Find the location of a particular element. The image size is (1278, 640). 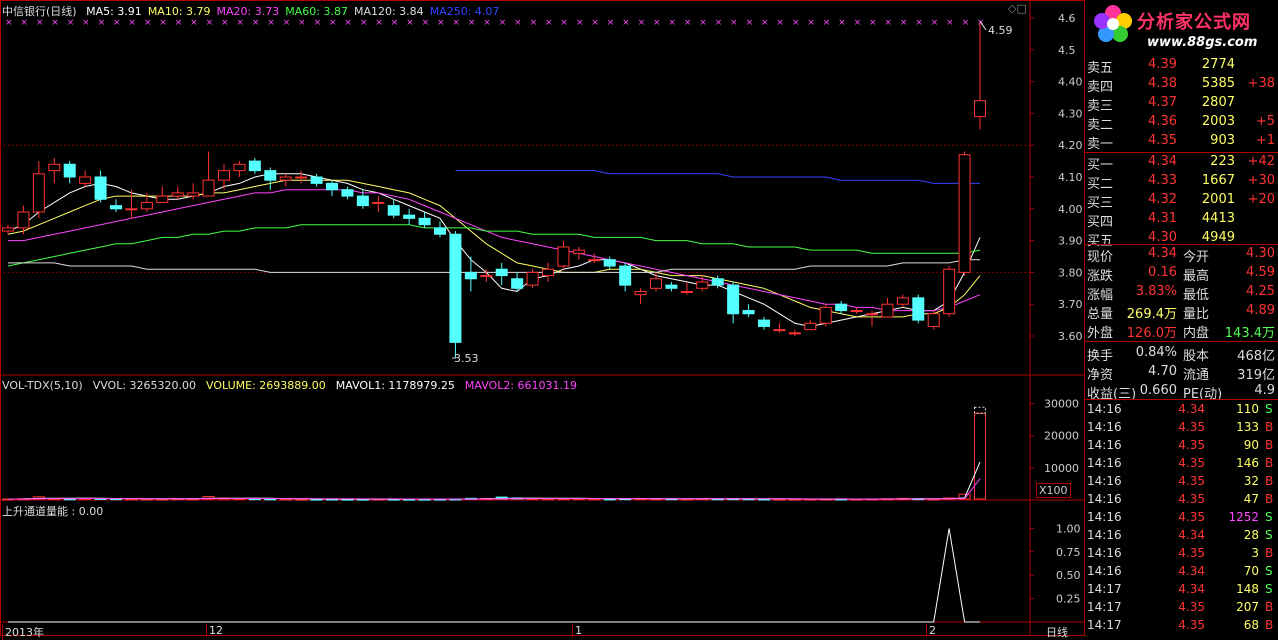

price-tick-label: 3.70 is located at coordinates (1070, 304).